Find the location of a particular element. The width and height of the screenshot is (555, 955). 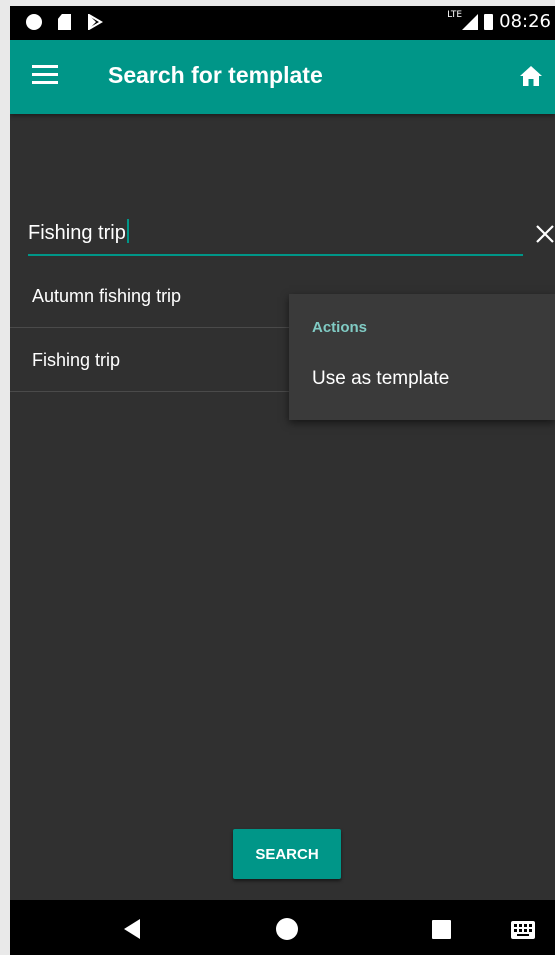

search-input: Fishing trip is located at coordinates (275, 236).